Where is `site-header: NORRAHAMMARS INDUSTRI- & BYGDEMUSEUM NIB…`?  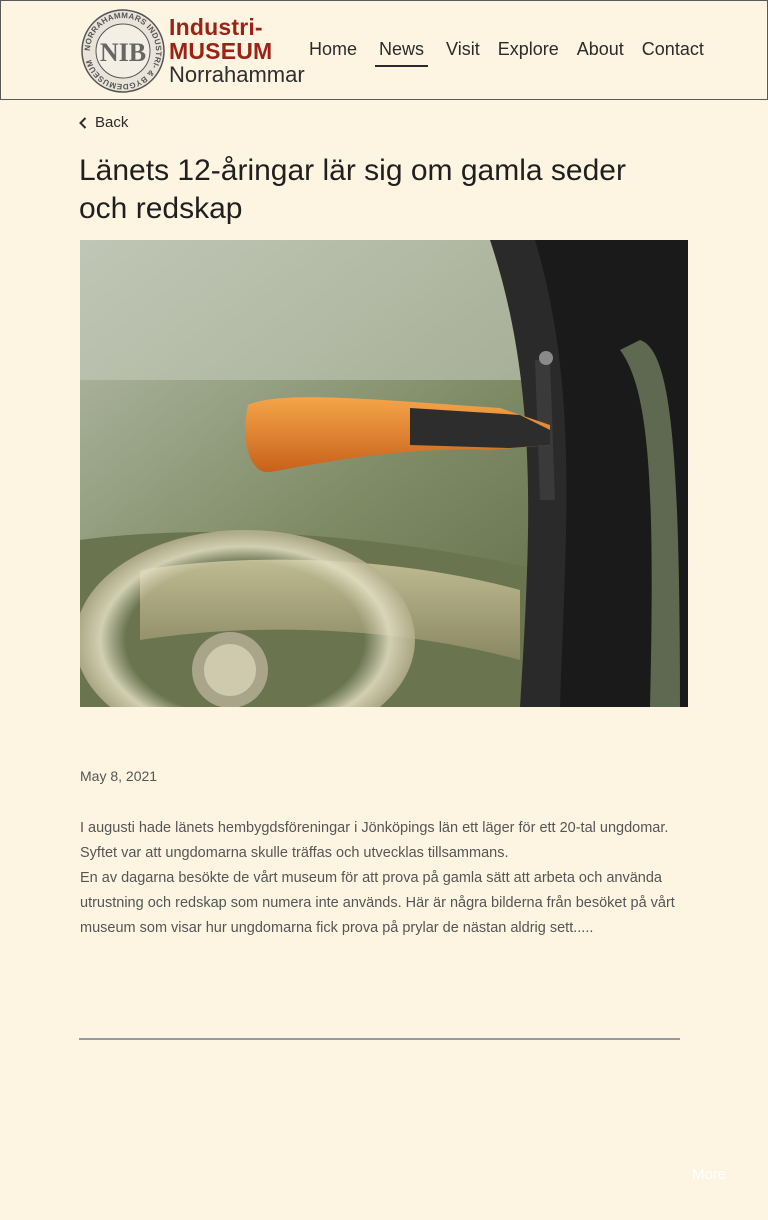
site-header: NORRAHAMMARS INDUSTRI- & BYGDEMUSEUM NIB… is located at coordinates (384, 50).